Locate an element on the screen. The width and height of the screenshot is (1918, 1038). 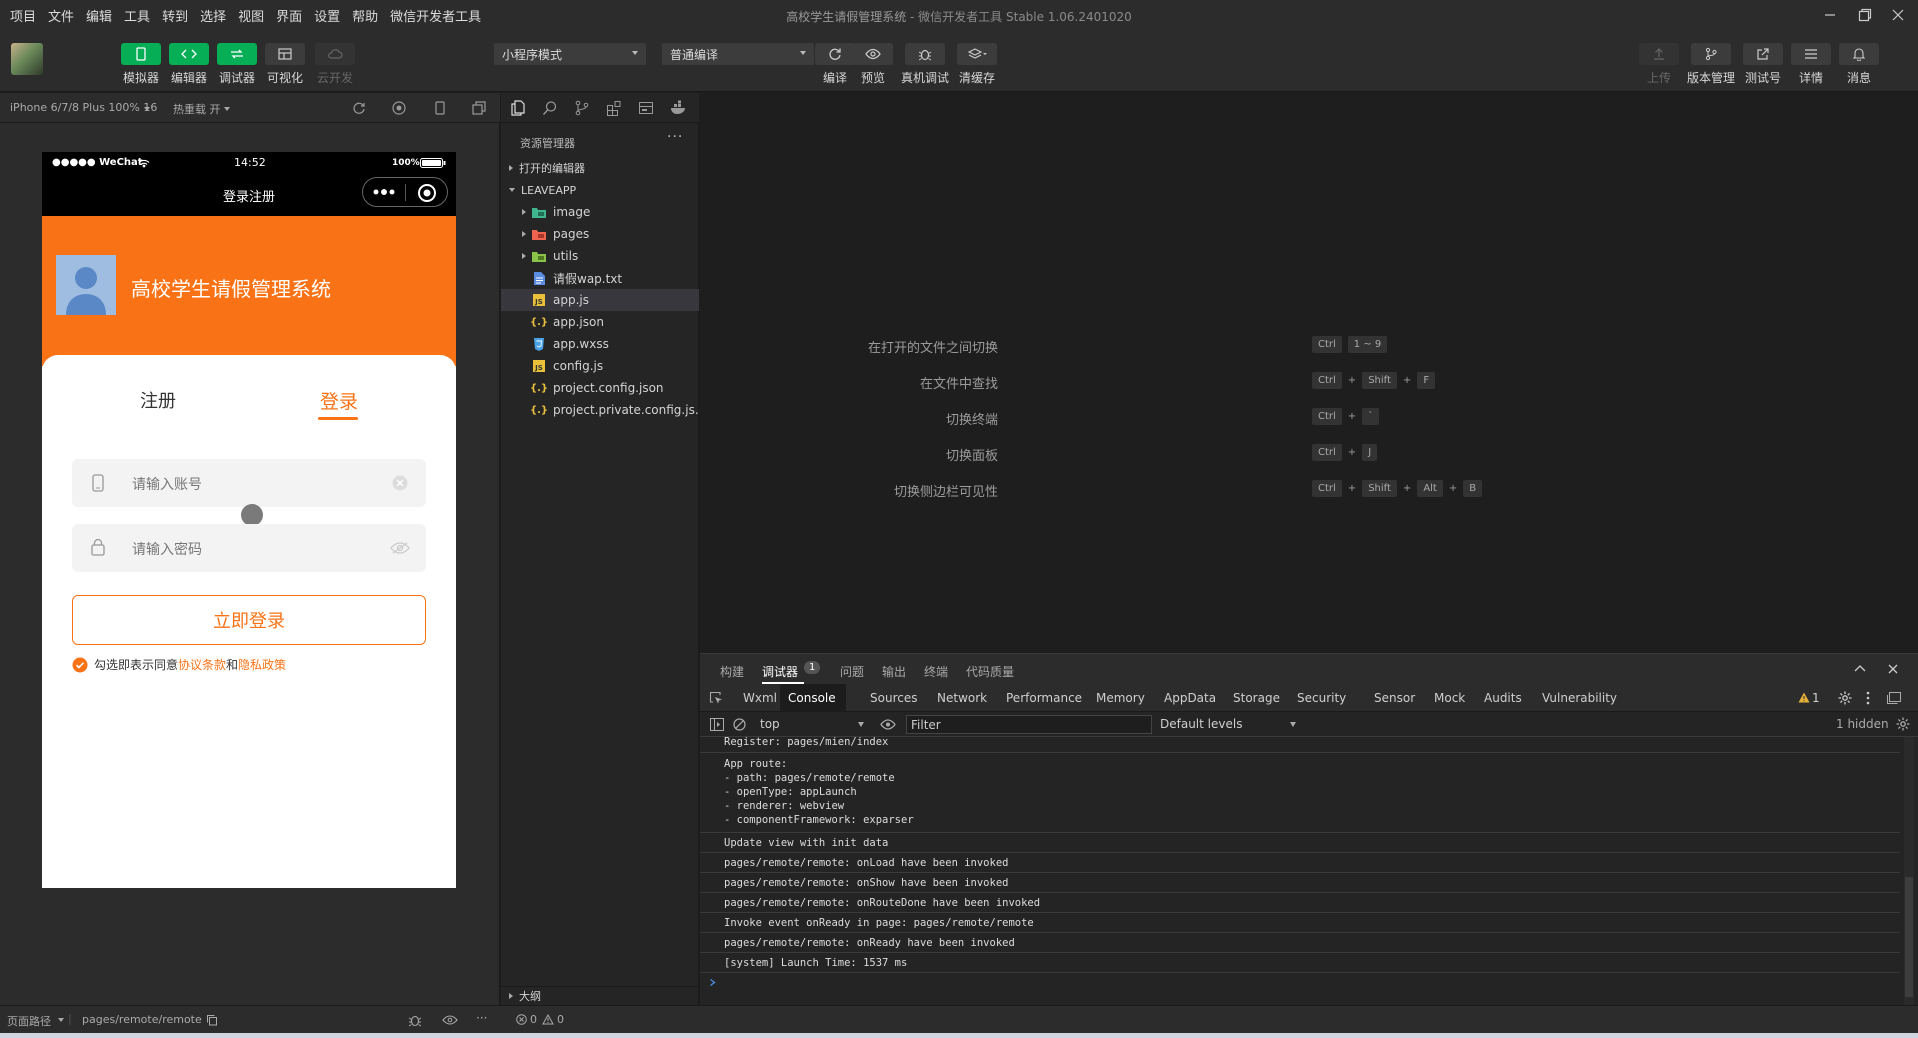
more-vertical-icon is located at coordinates (1868, 698).